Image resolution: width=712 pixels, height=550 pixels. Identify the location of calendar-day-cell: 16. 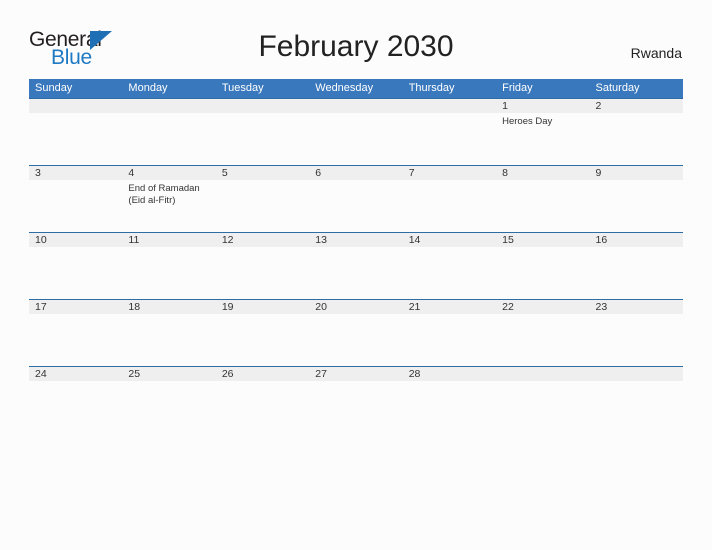
(636, 266).